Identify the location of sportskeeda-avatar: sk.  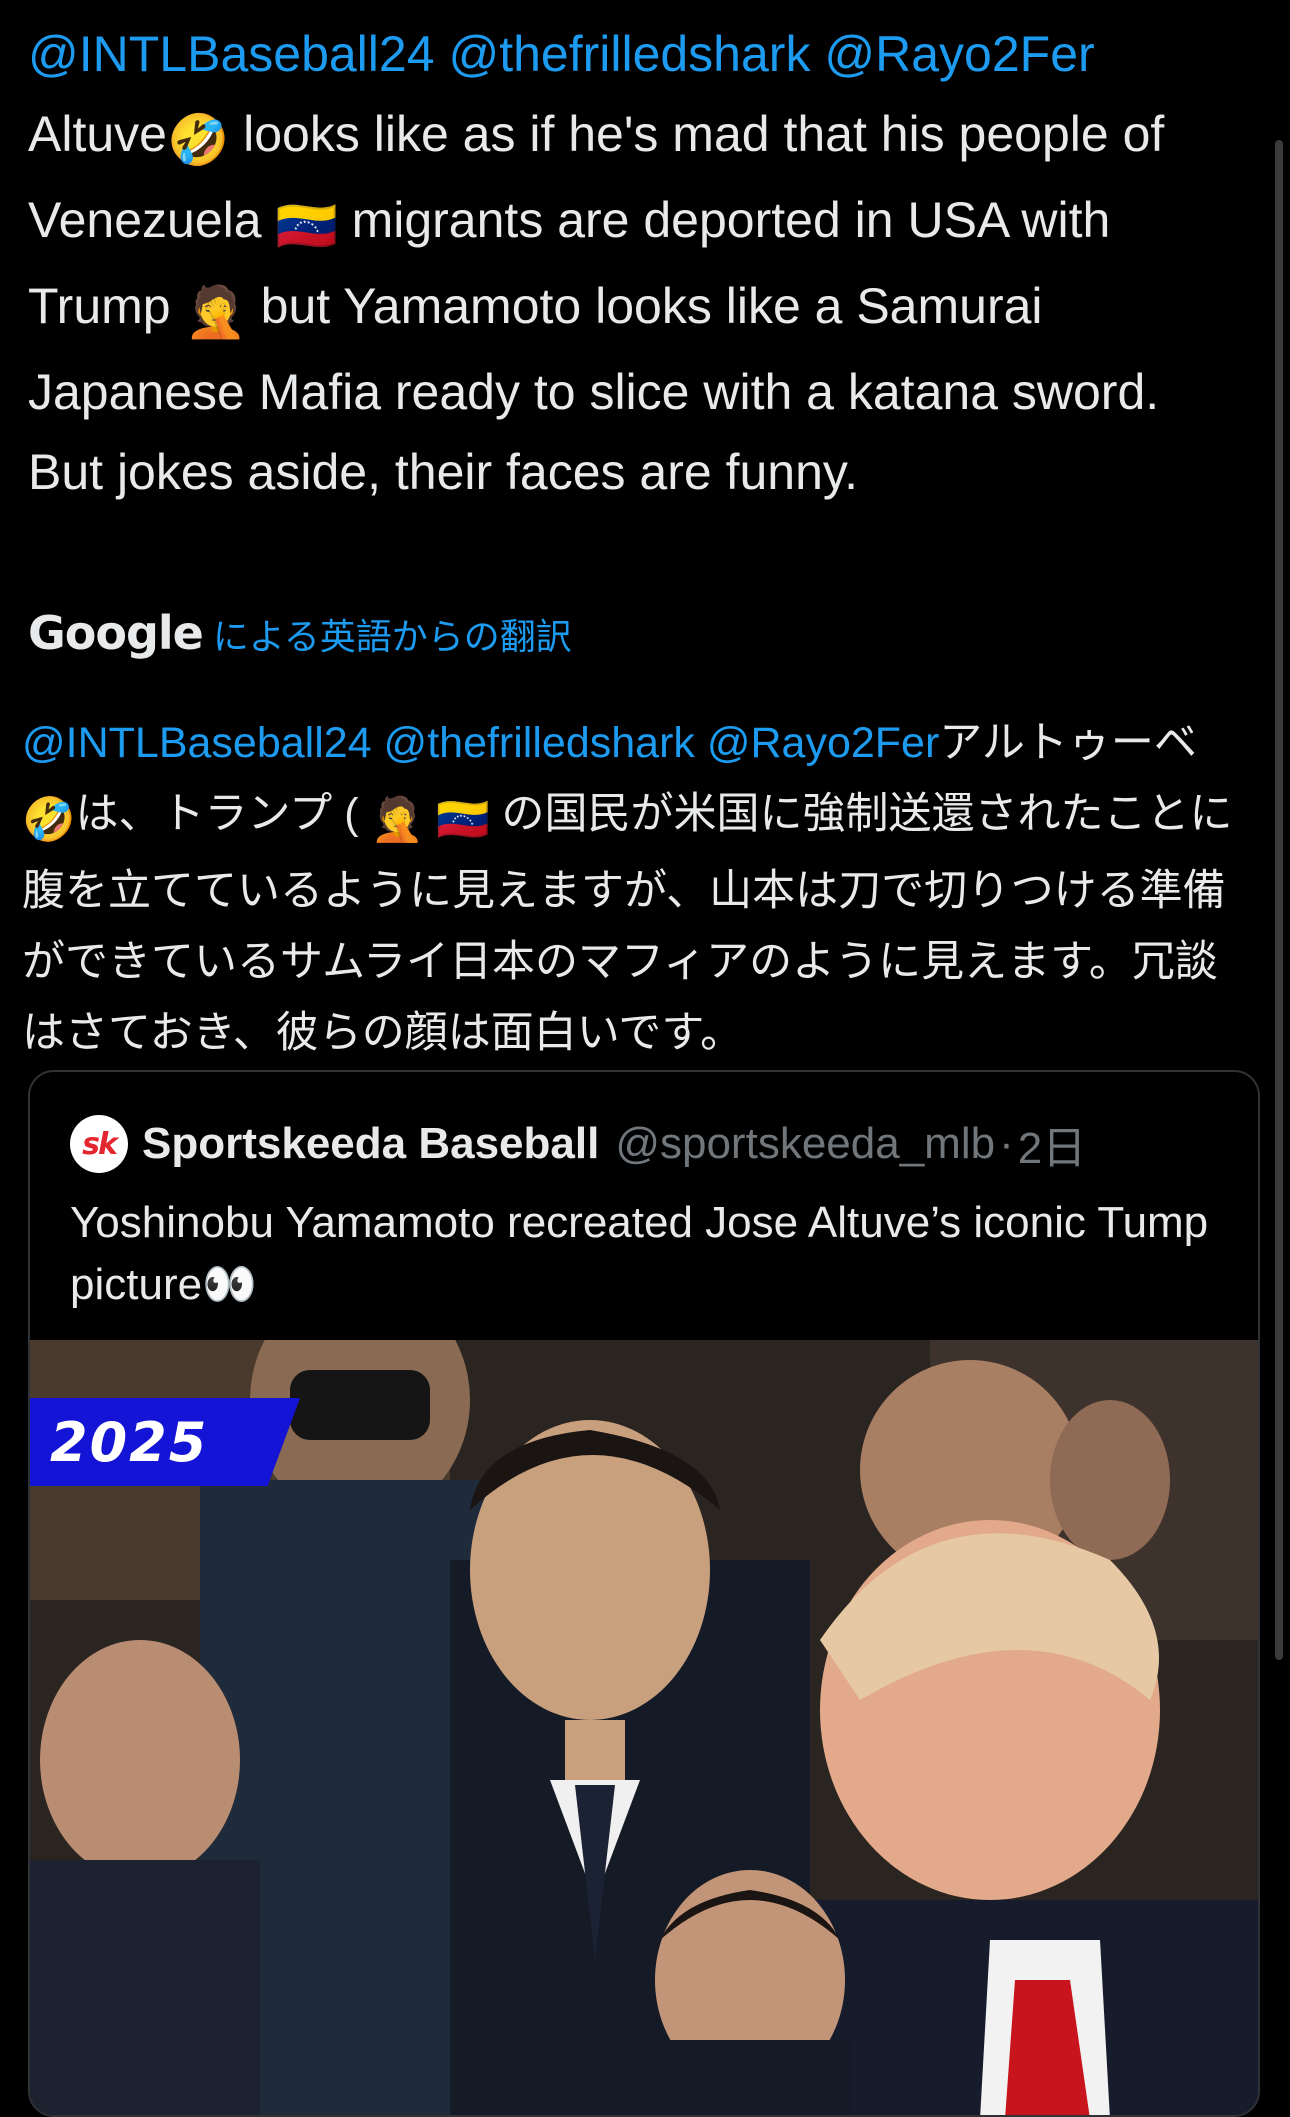
(99, 1144).